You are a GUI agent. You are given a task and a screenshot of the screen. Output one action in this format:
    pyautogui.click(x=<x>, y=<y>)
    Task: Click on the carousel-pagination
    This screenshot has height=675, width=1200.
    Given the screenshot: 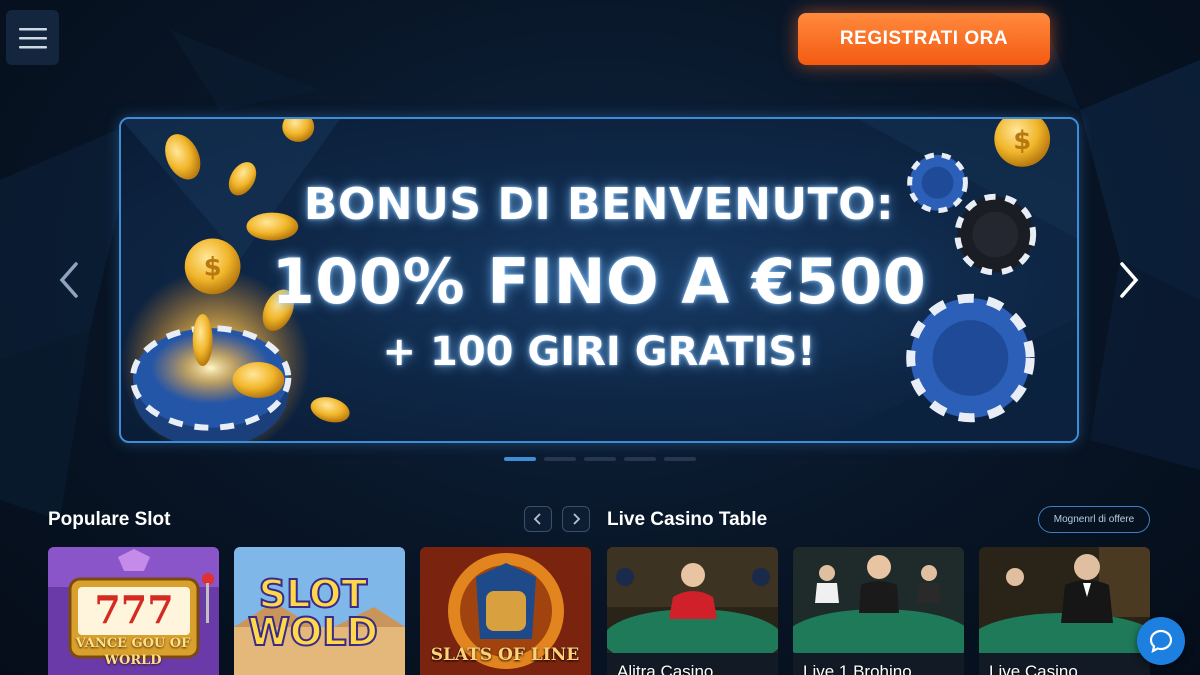 What is the action you would take?
    pyautogui.click(x=600, y=459)
    